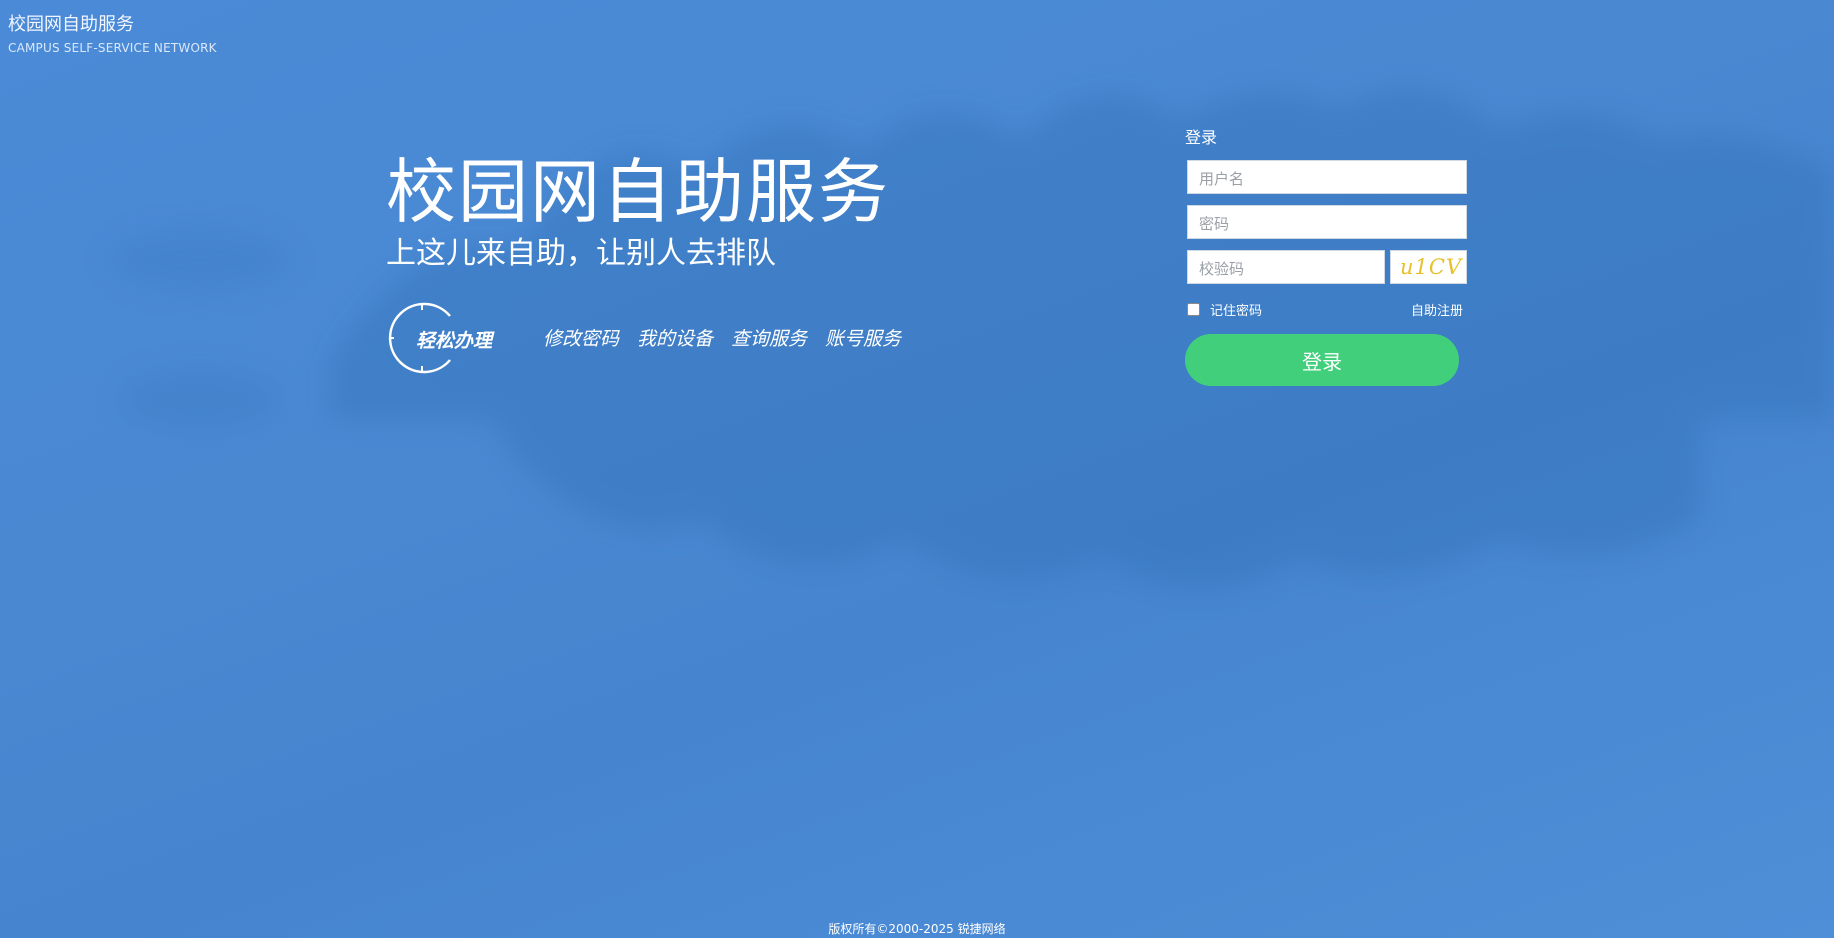 The image size is (1834, 938). Describe the element at coordinates (1236, 311) in the screenshot. I see `remember-label: 记住密码` at that location.